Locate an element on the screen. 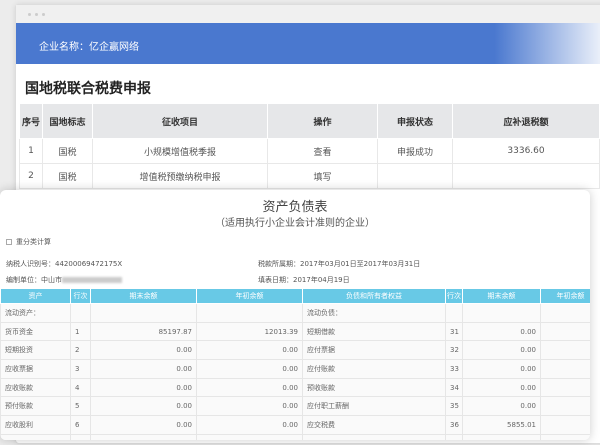  table-cell: 36 is located at coordinates (454, 425).